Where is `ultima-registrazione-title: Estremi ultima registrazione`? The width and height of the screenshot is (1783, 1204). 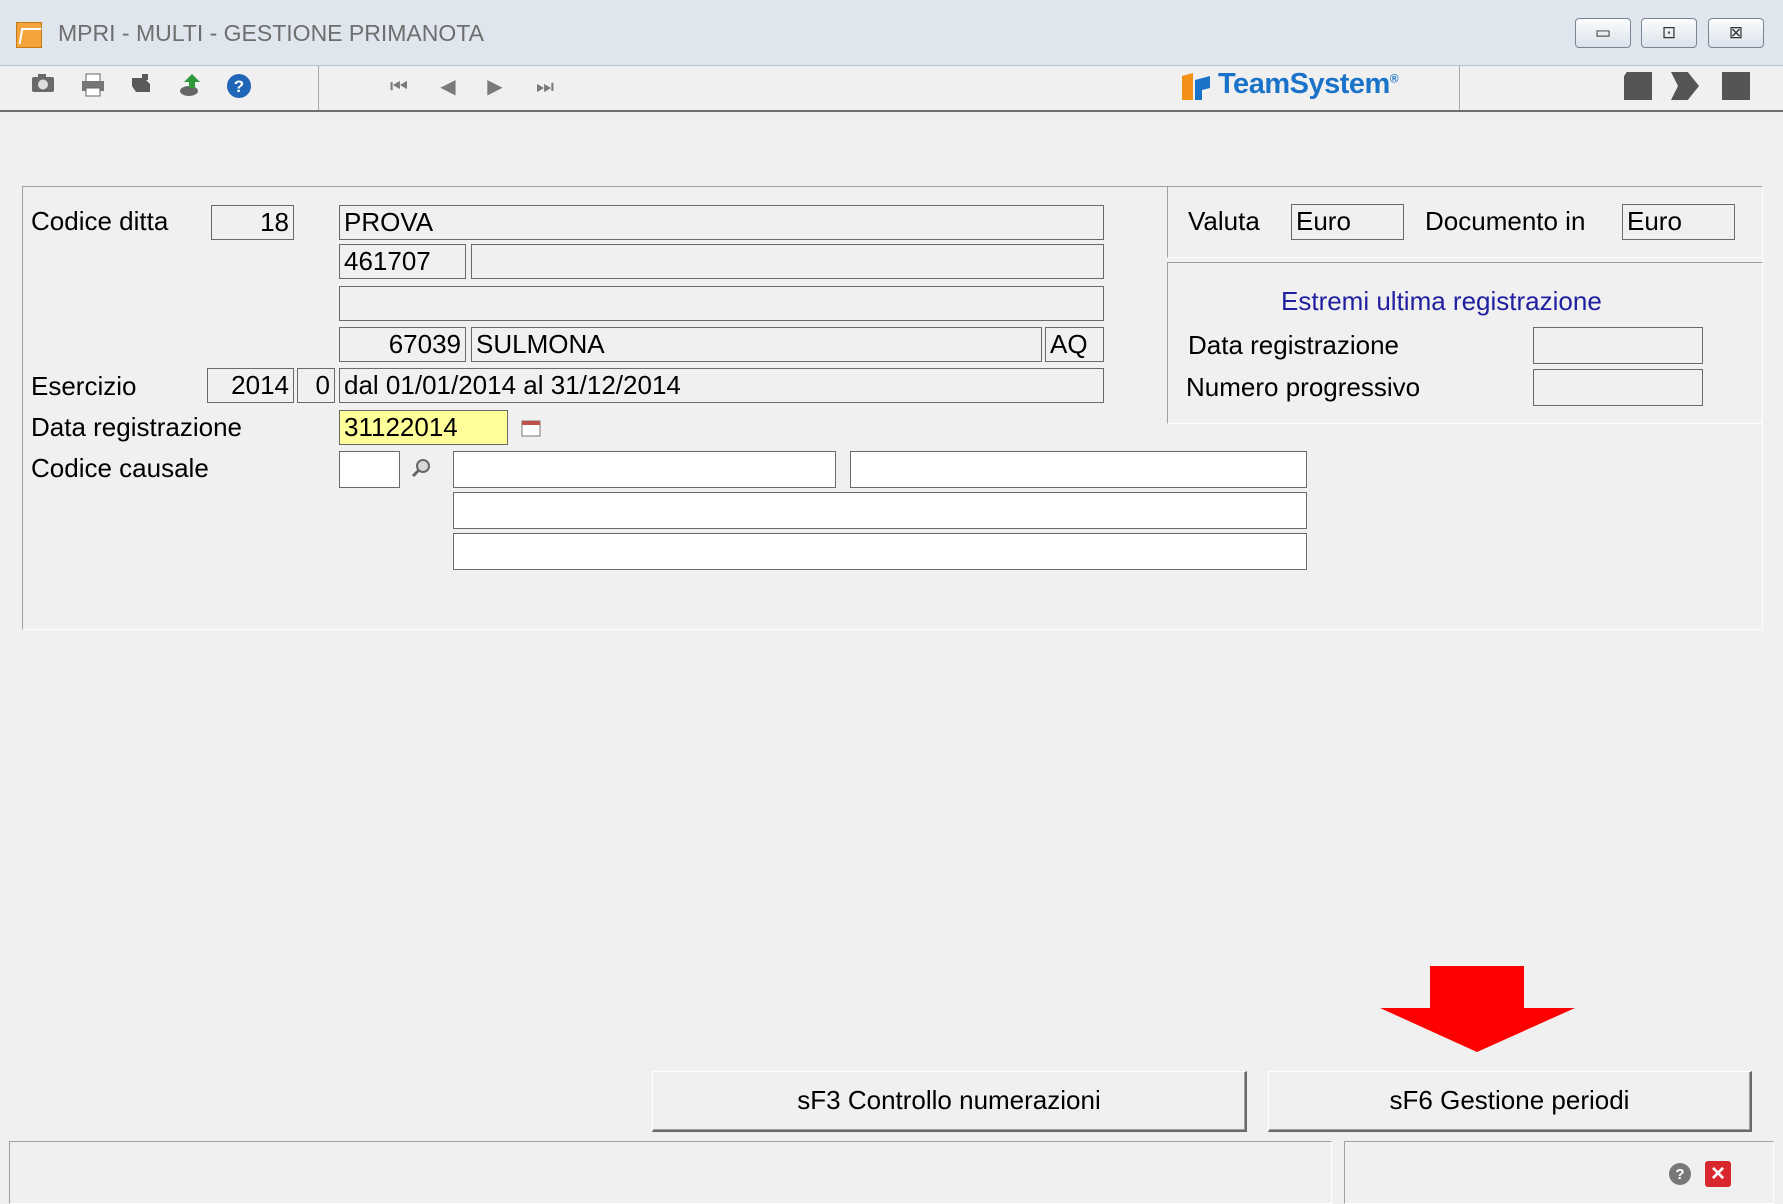
ultima-registrazione-title: Estremi ultima registrazione is located at coordinates (1441, 301).